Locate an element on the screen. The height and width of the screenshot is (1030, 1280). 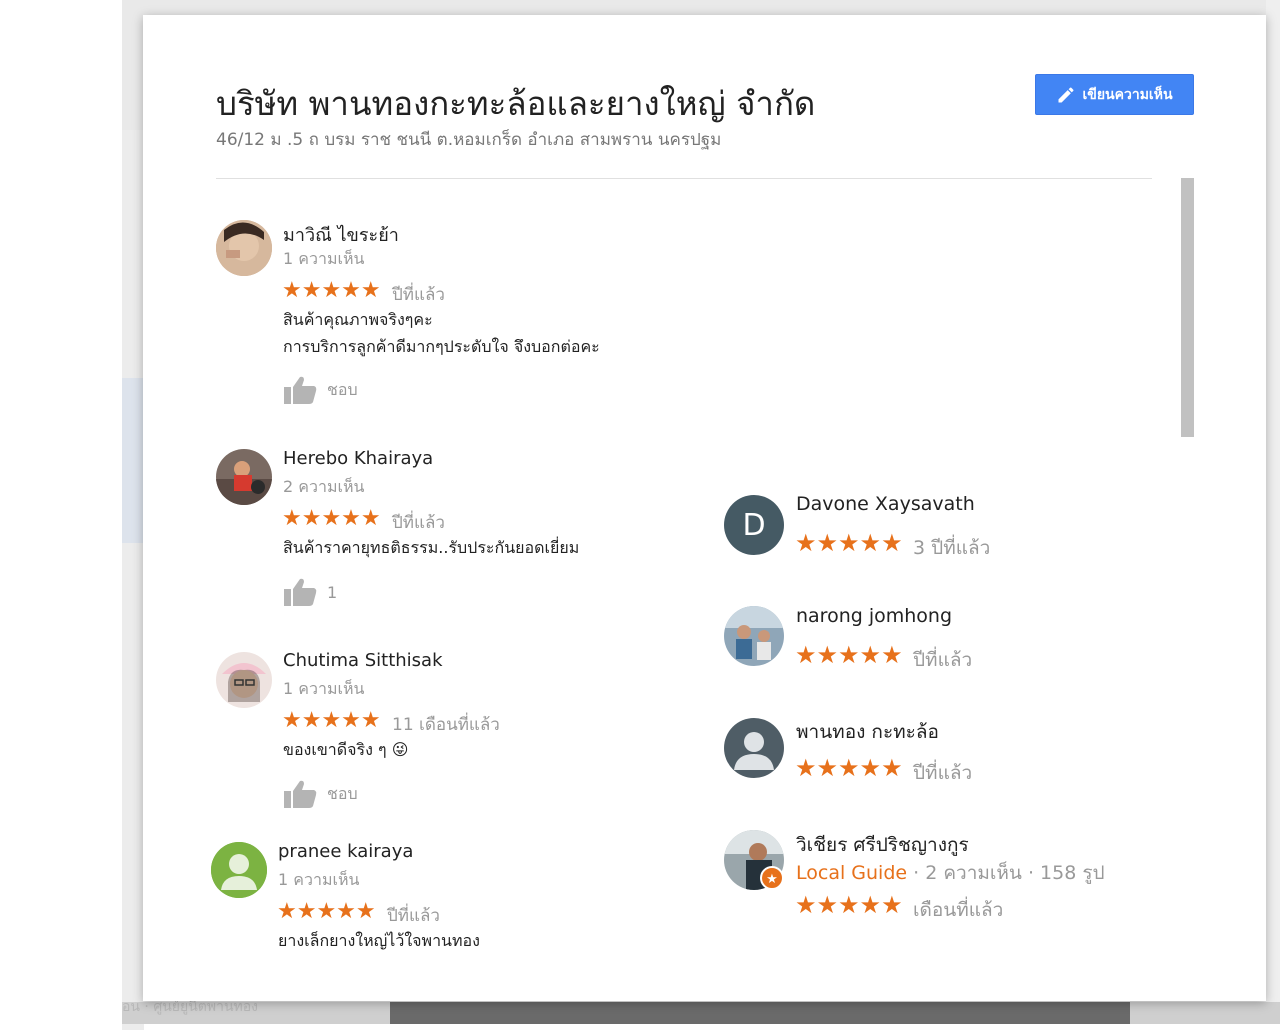
reviewer-name: pranee kairaya is located at coordinates (345, 851).